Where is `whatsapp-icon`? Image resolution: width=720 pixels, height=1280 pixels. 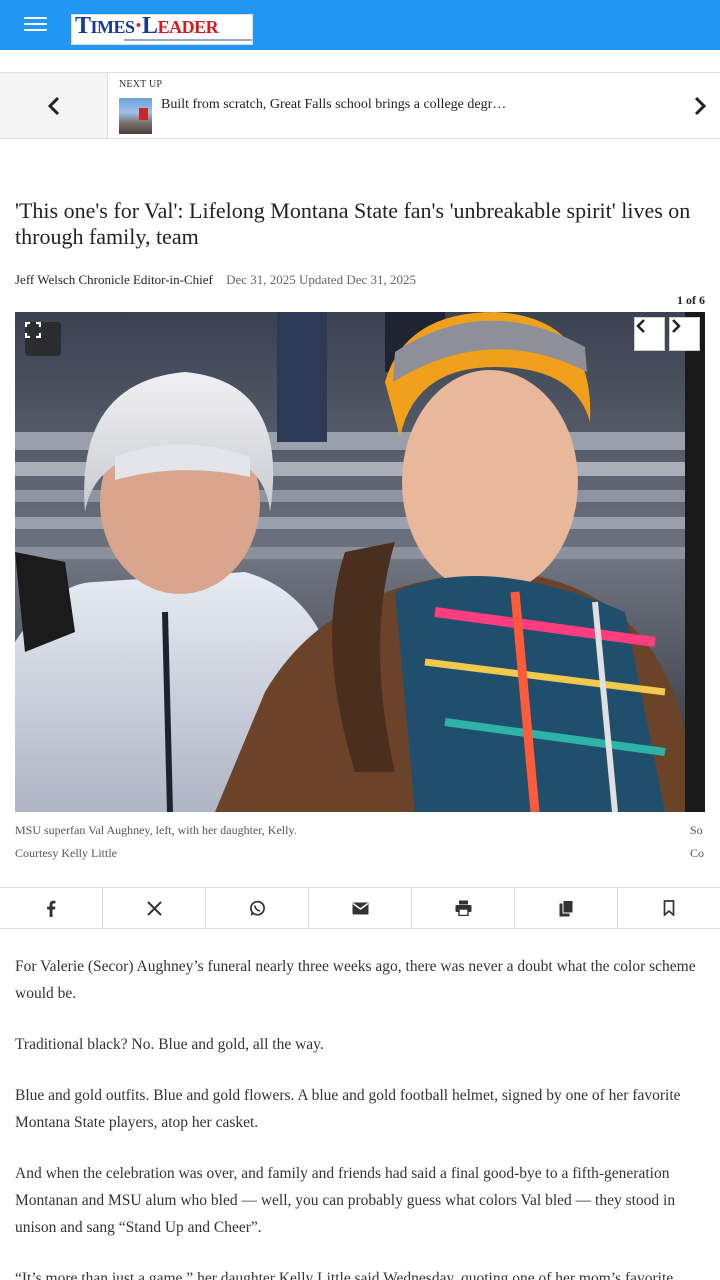
whatsapp-icon is located at coordinates (257, 908).